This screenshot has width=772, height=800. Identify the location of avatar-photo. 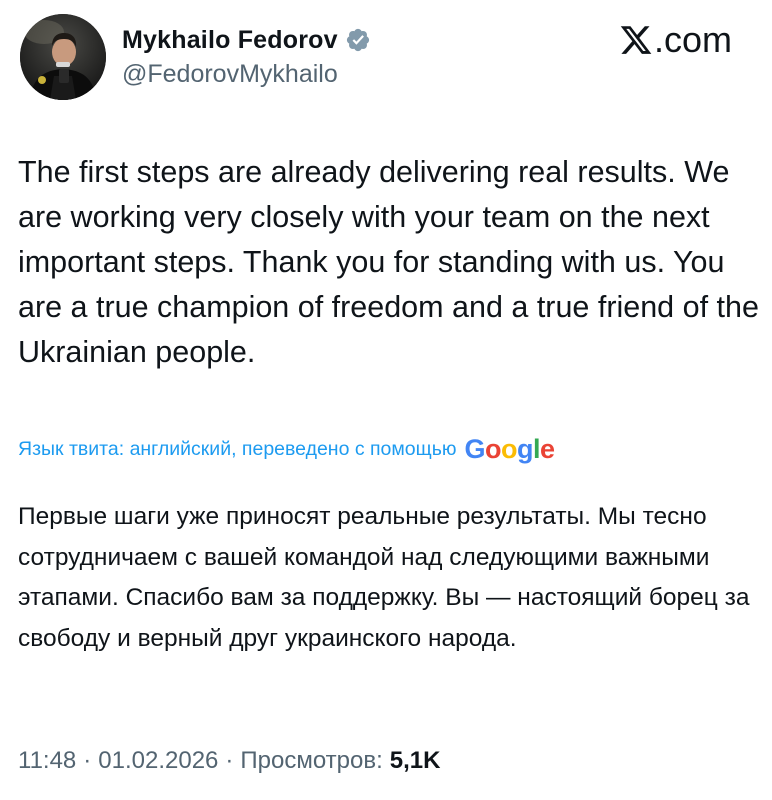
(63, 57).